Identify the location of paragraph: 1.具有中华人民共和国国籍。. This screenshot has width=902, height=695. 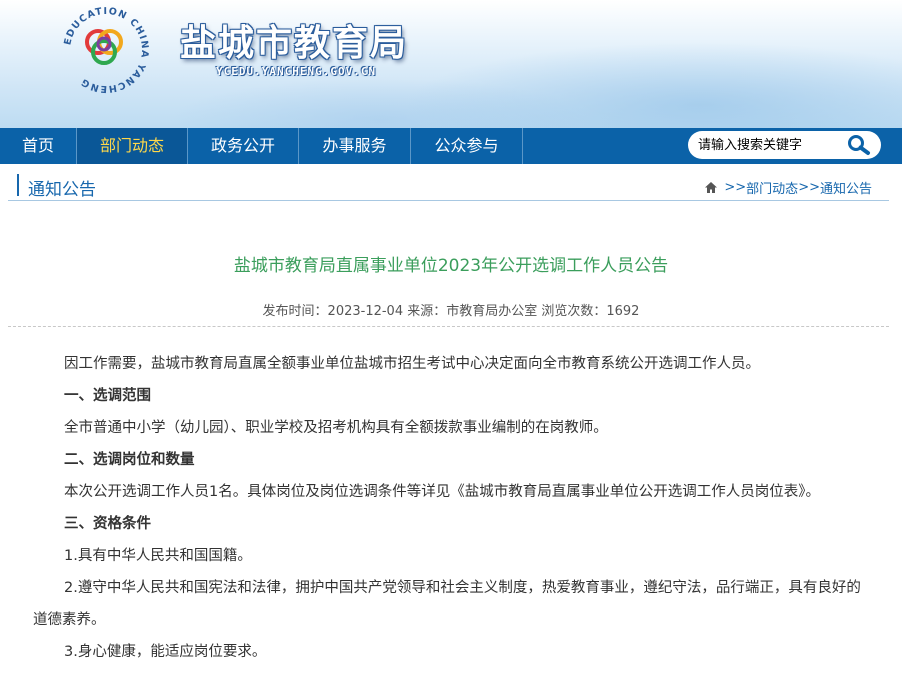
(158, 556).